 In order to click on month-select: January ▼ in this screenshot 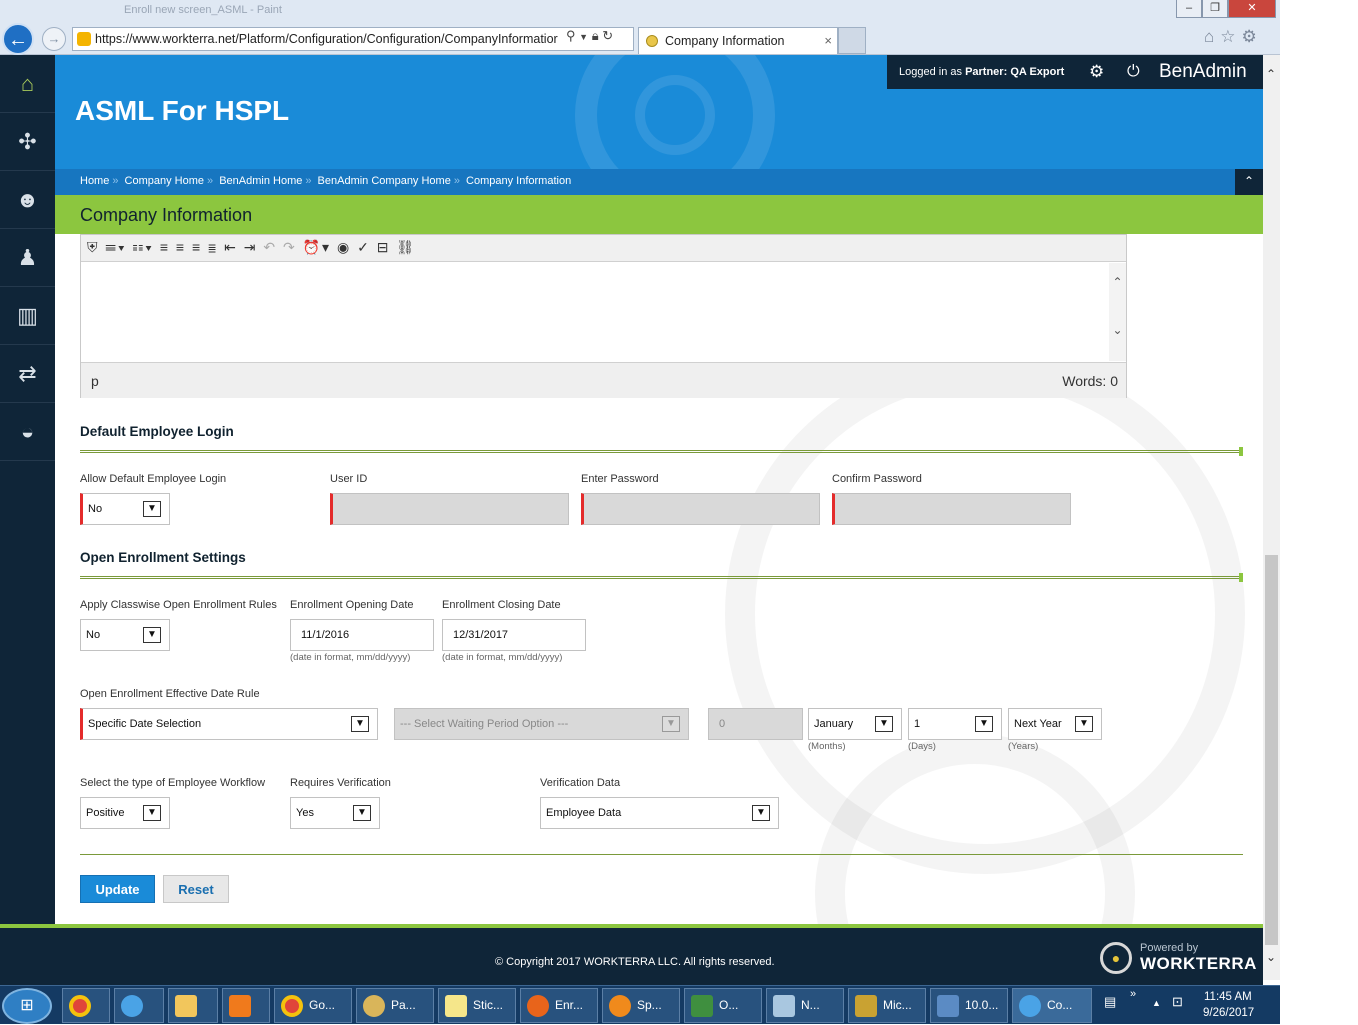, I will do `click(855, 724)`.